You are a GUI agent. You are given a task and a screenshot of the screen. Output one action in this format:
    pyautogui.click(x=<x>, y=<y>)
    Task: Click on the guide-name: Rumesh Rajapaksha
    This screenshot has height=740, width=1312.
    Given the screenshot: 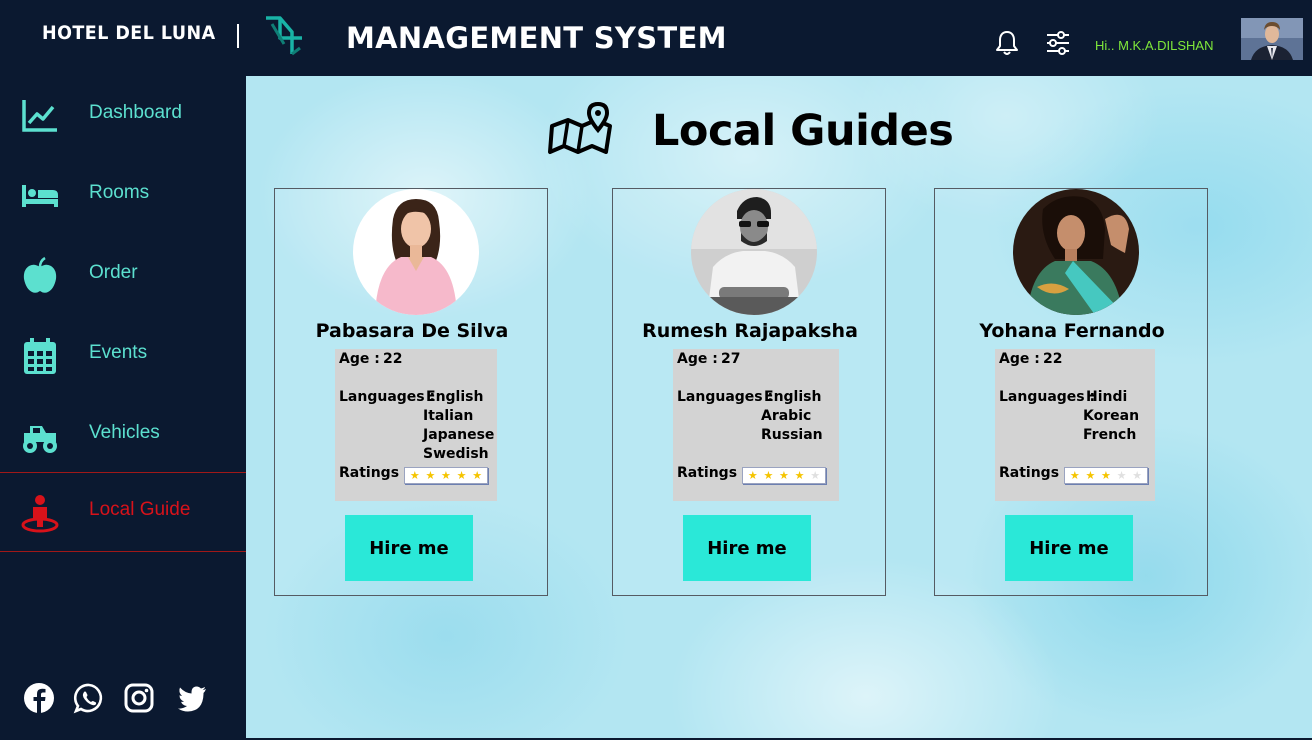 What is the action you would take?
    pyautogui.click(x=750, y=331)
    